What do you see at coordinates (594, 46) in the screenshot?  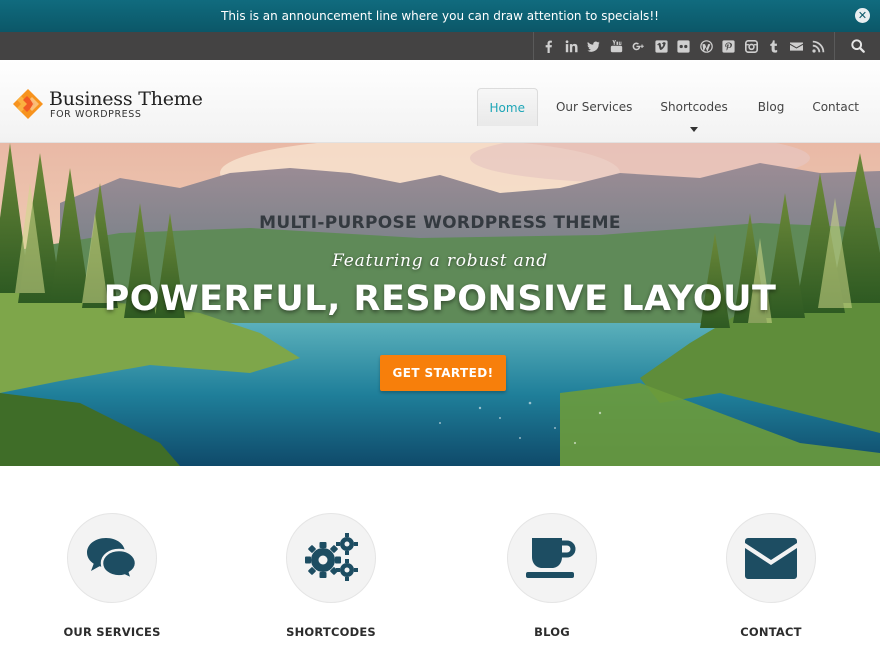 I see `twitter-icon` at bounding box center [594, 46].